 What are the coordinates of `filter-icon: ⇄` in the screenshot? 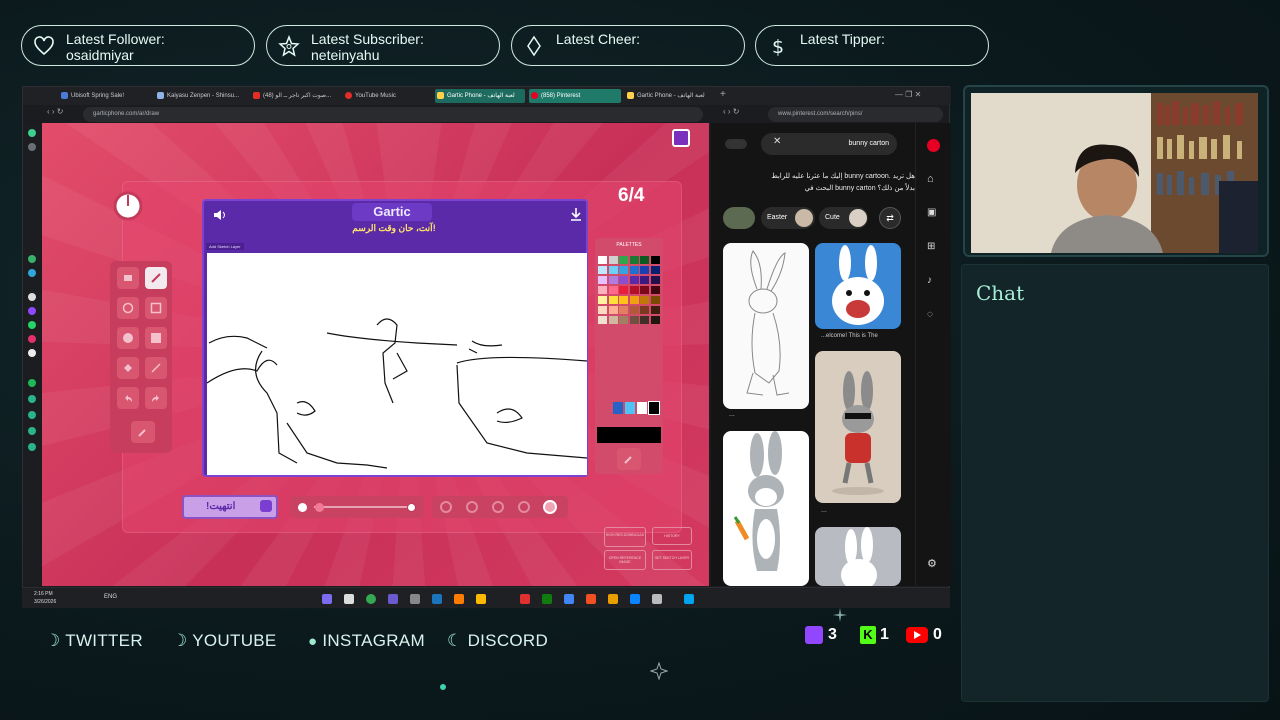 It's located at (890, 218).